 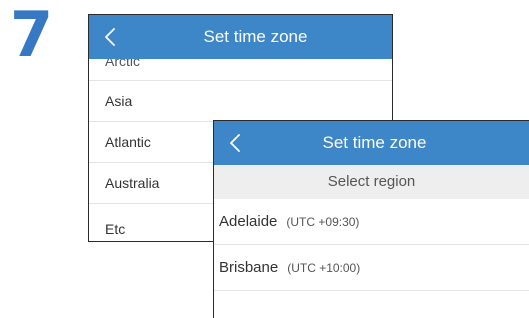 What do you see at coordinates (371, 268) in the screenshot?
I see `list-item-city: Brisbane (UTC +10:00)` at bounding box center [371, 268].